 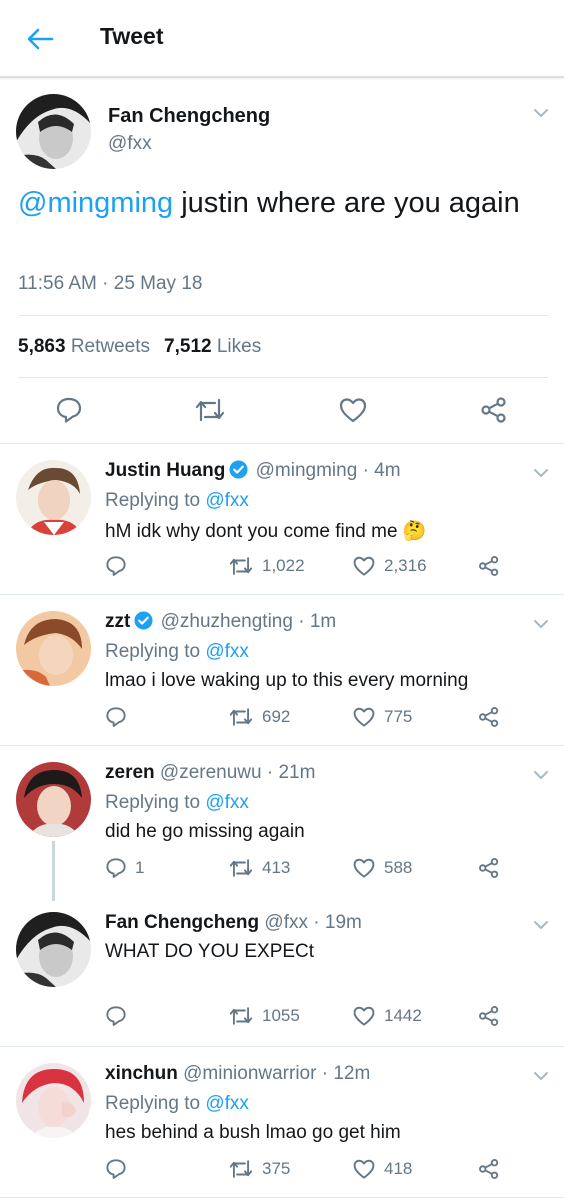 I want to click on author-name: Justin Huang, so click(x=165, y=470).